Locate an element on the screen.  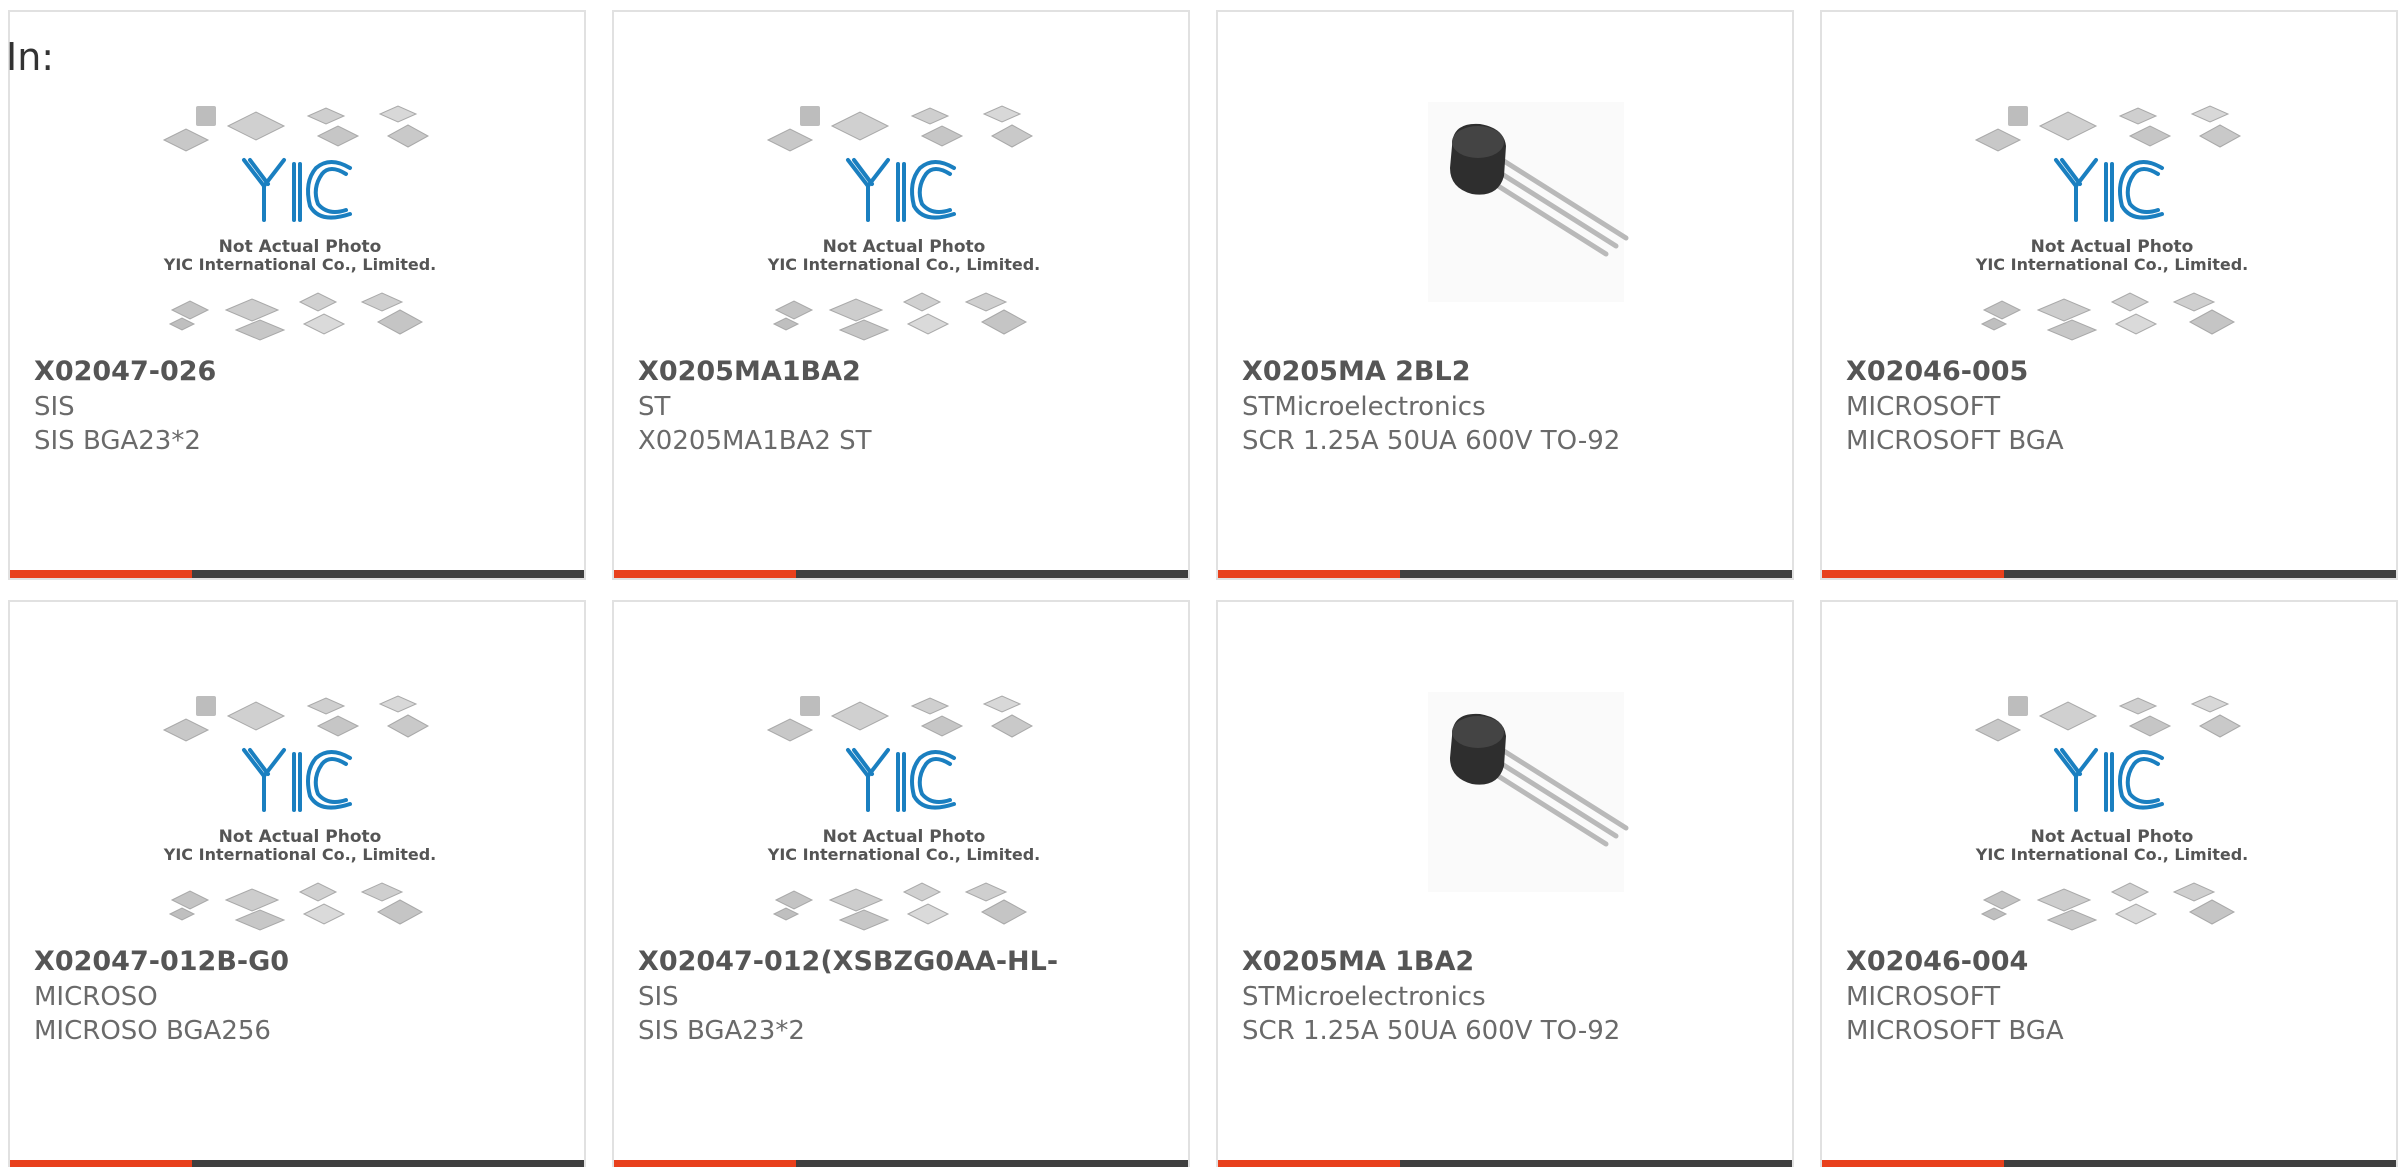
product-manufacturer: MICROSO is located at coordinates (96, 997).